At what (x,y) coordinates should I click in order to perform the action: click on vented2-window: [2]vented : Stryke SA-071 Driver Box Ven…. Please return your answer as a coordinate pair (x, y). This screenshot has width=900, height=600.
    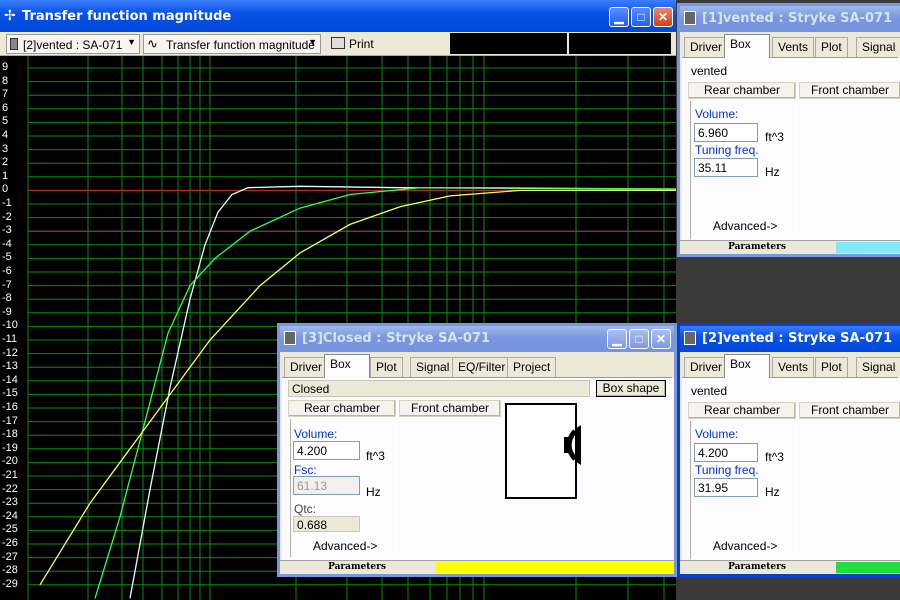
    Looking at the image, I should click on (788, 450).